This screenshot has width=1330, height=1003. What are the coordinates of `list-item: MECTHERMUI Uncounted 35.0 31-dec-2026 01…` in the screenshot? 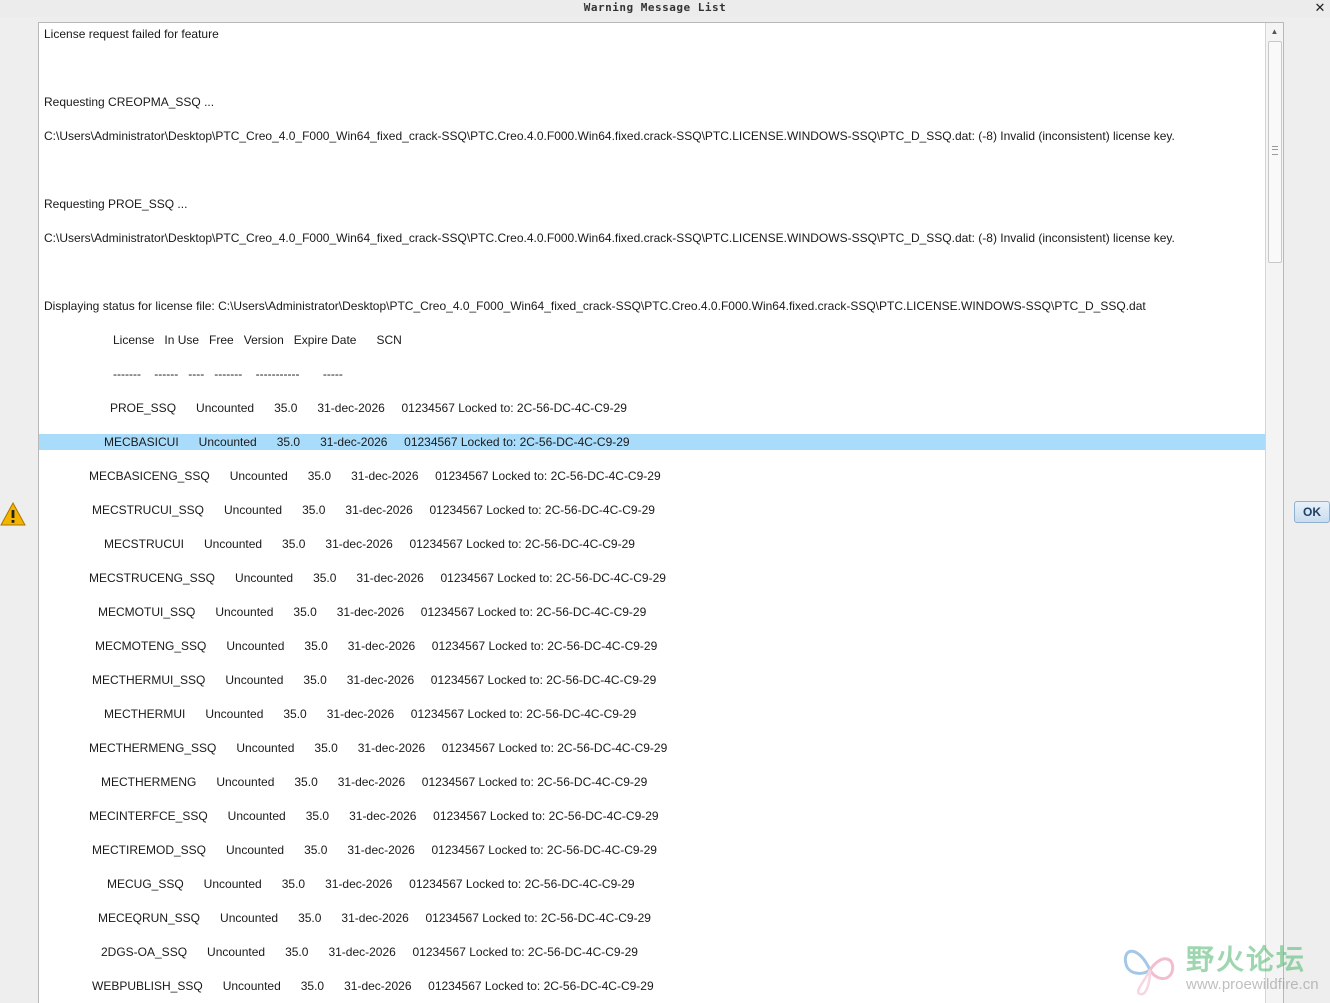 It's located at (652, 714).